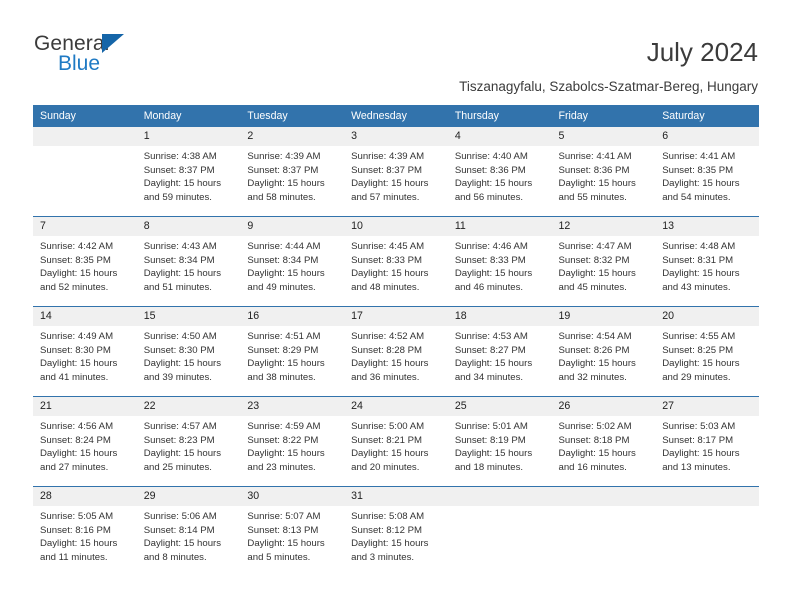  Describe the element at coordinates (75, 350) in the screenshot. I see `sunset-text: Sunset: 8:30 PM` at that location.